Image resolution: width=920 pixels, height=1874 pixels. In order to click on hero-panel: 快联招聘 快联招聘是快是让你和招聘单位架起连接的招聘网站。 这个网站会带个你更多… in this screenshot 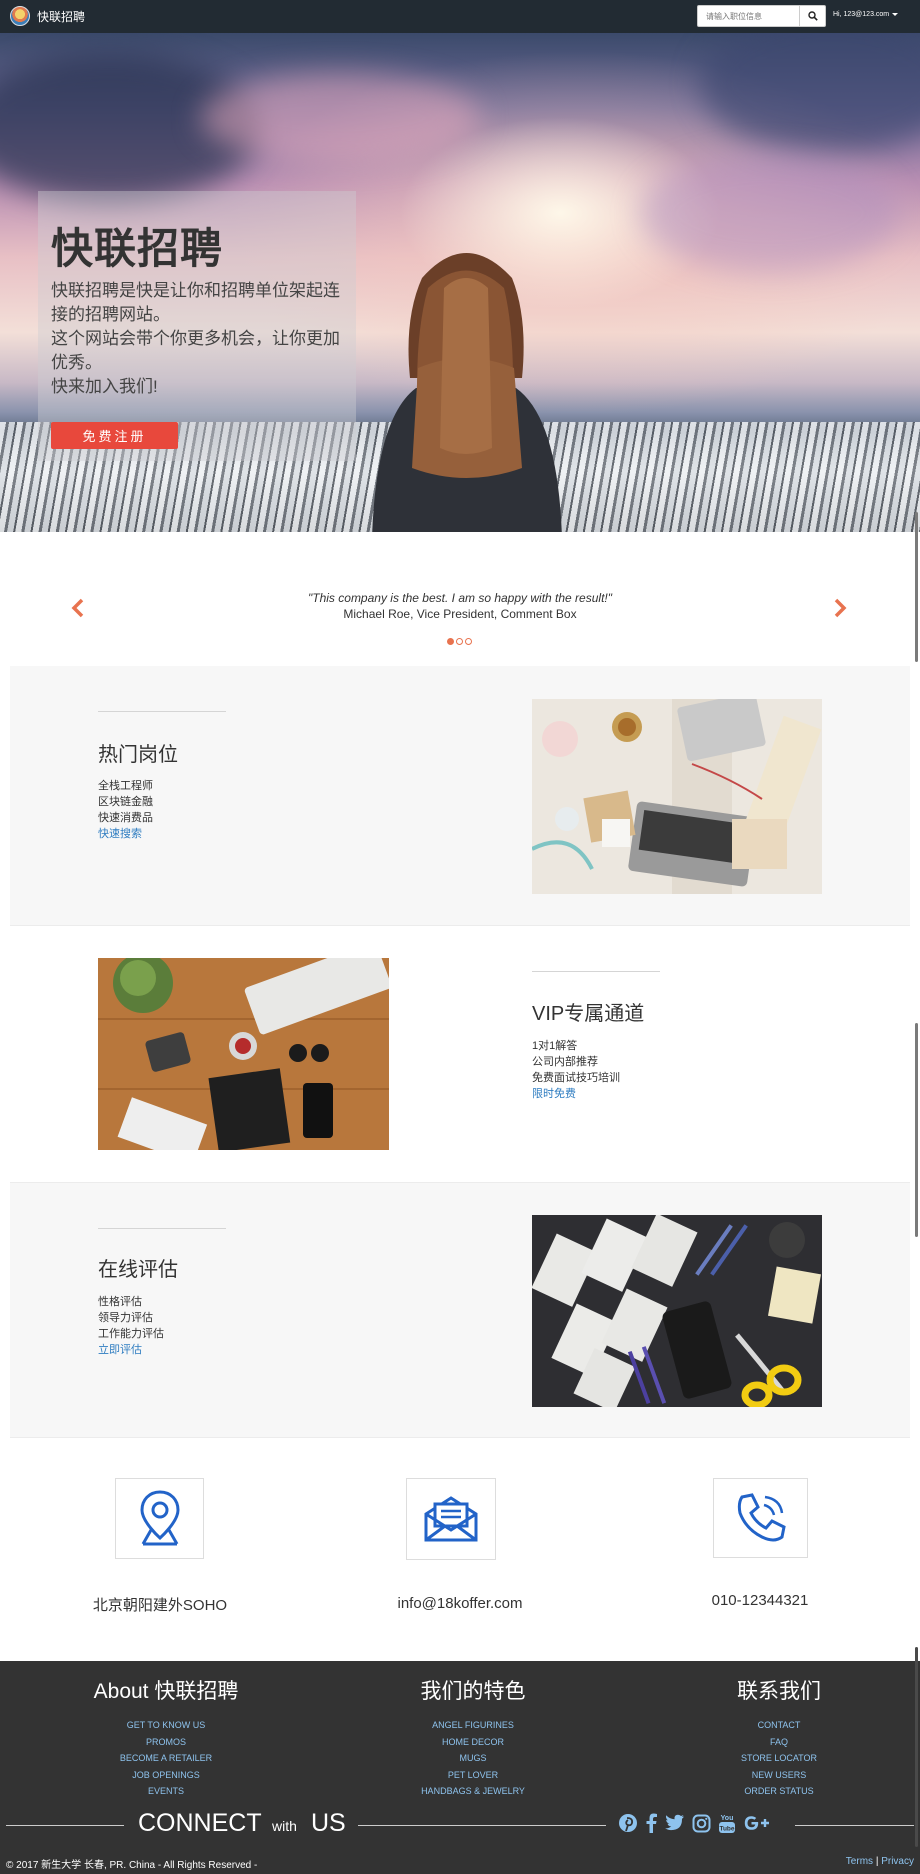, I will do `click(197, 326)`.